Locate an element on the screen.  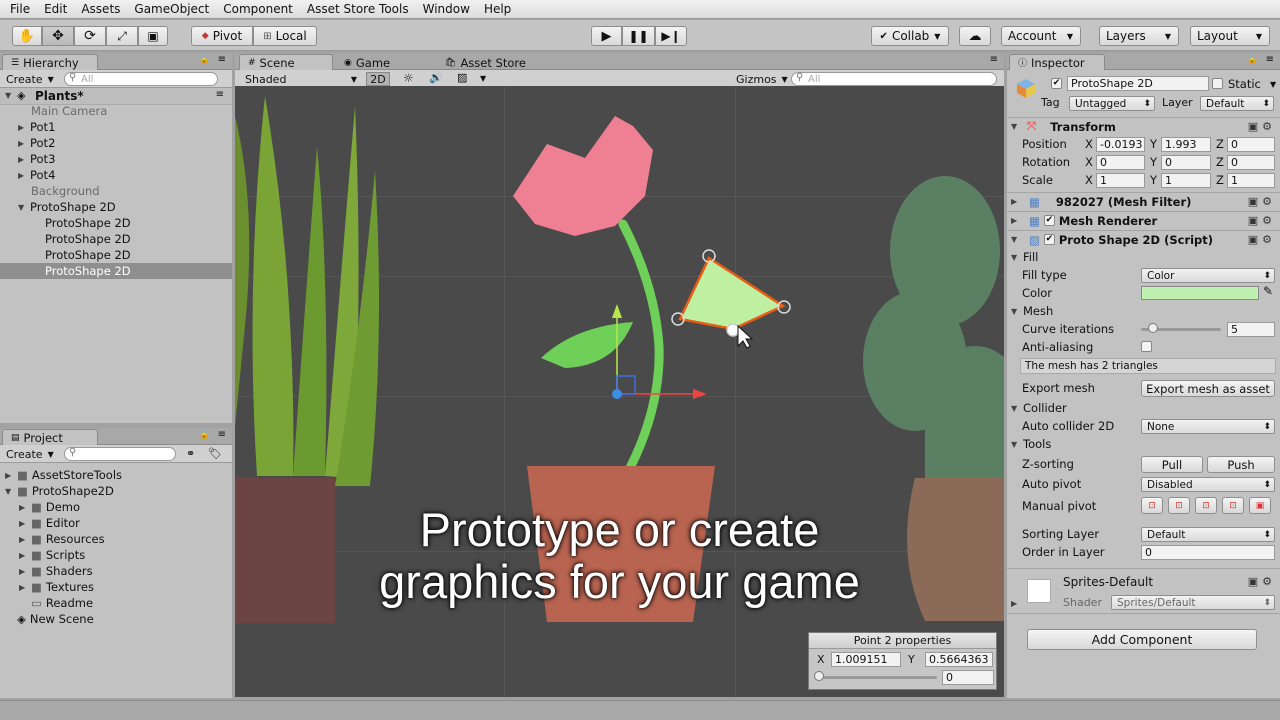
tab-inspector: ⓘ Inspector is located at coordinates (1057, 62).